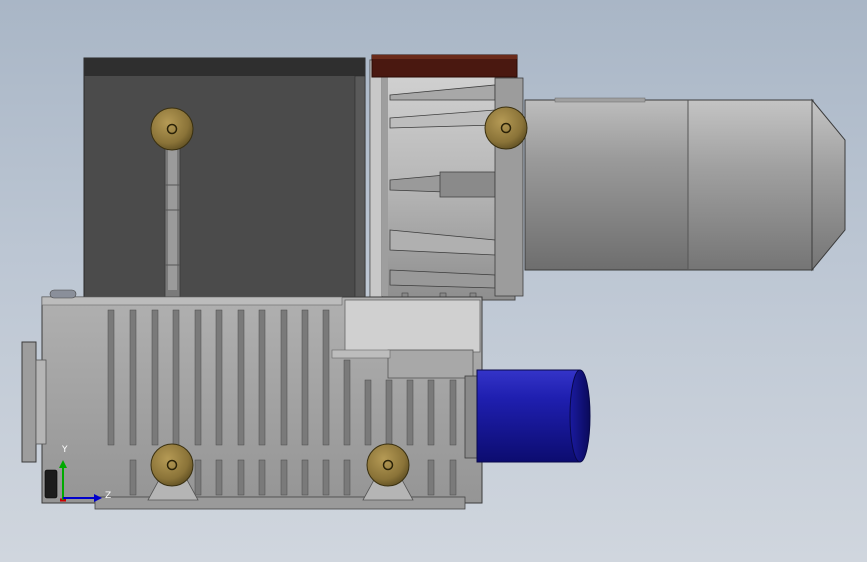 The width and height of the screenshot is (867, 562). Describe the element at coordinates (64, 450) in the screenshot. I see `y-axis-label: Y` at that location.